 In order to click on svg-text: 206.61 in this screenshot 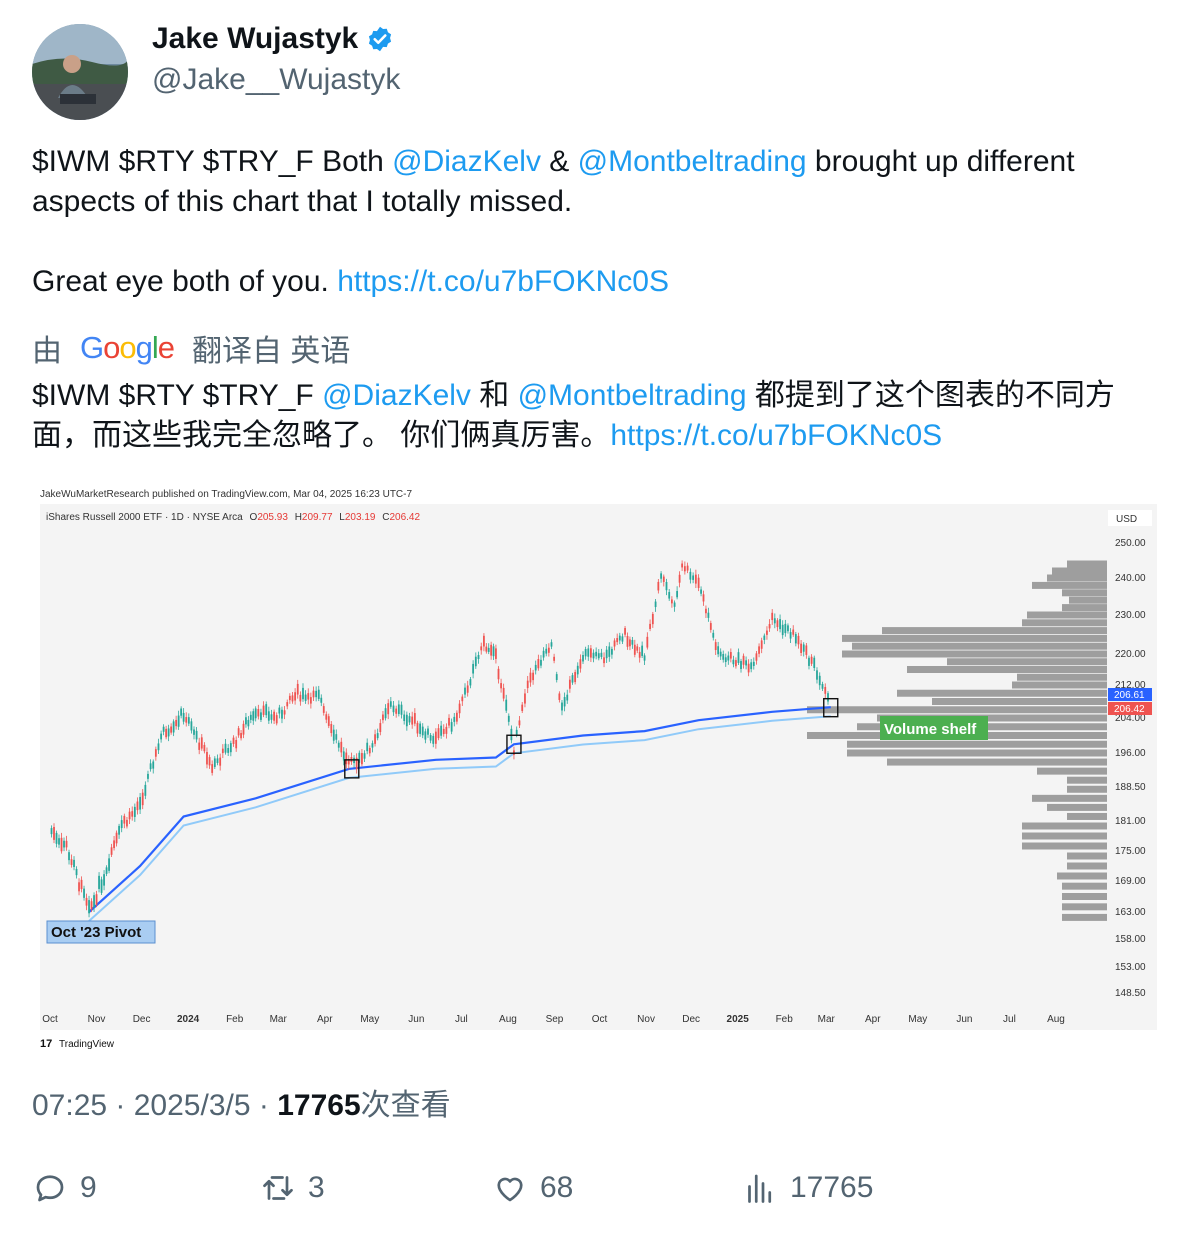, I will do `click(1129, 695)`.